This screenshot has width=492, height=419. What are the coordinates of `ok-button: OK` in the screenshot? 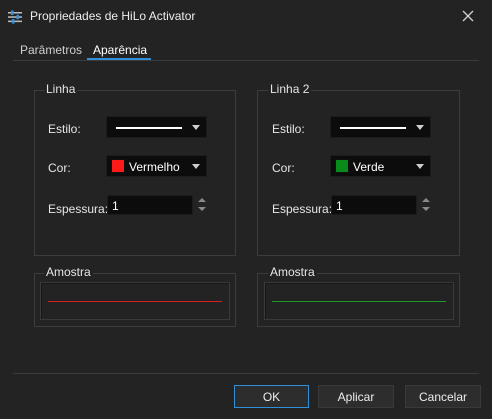 It's located at (271, 396).